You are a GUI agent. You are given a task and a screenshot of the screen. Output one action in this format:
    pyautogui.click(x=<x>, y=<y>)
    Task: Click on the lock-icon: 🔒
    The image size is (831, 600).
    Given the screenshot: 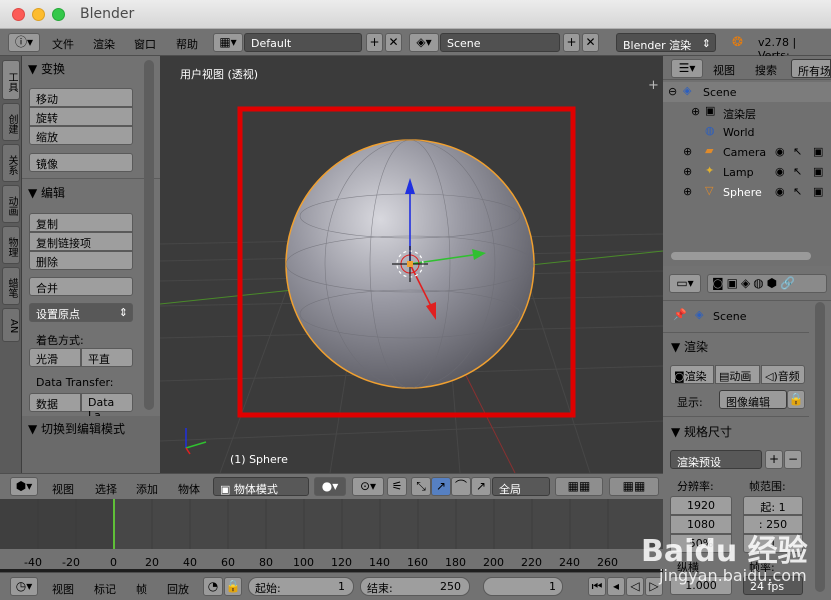 What is the action you would take?
    pyautogui.click(x=233, y=586)
    